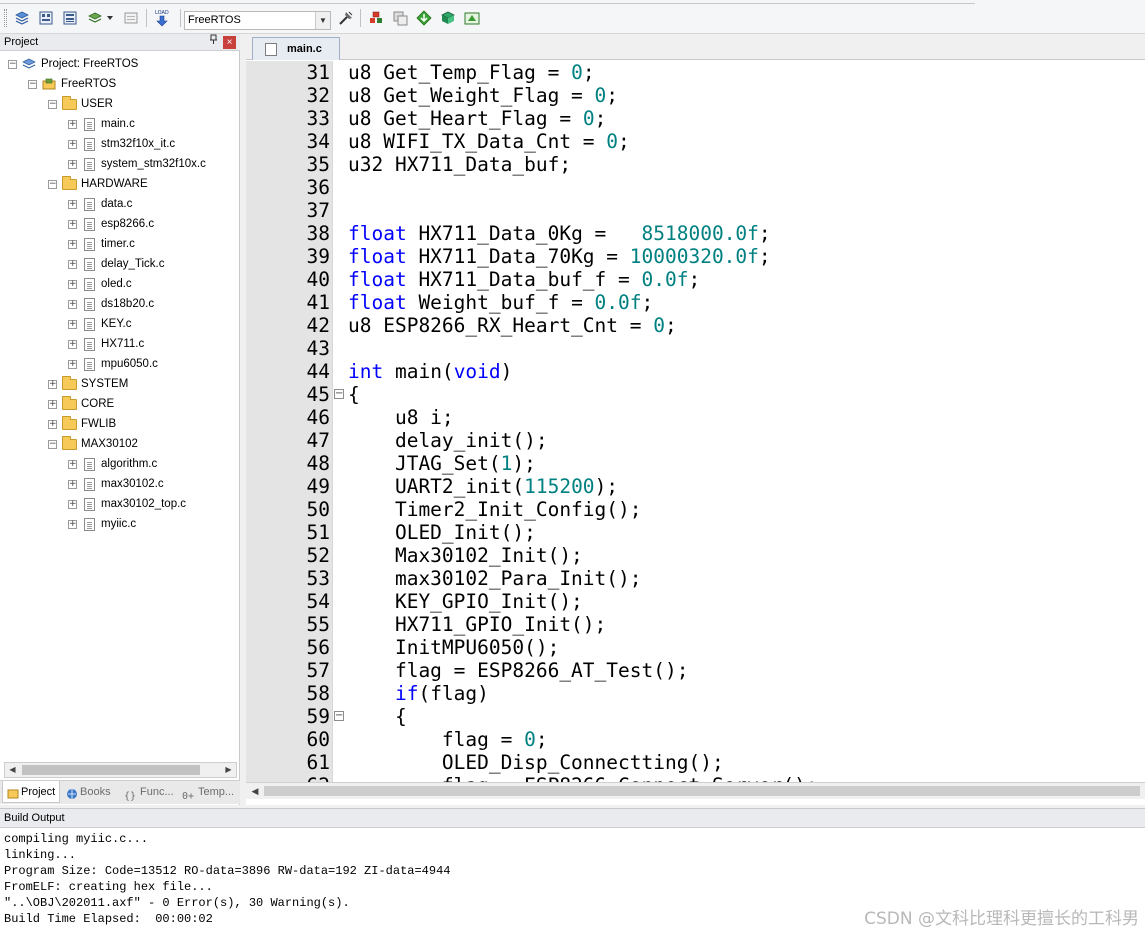  I want to click on tree-file-item: + stm32f10x_it.c, so click(121, 144).